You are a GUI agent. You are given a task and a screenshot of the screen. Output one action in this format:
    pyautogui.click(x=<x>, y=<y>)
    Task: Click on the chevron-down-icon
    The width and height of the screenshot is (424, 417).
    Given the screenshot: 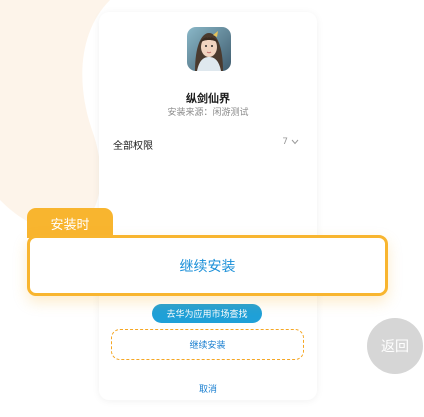 What is the action you would take?
    pyautogui.click(x=295, y=142)
    